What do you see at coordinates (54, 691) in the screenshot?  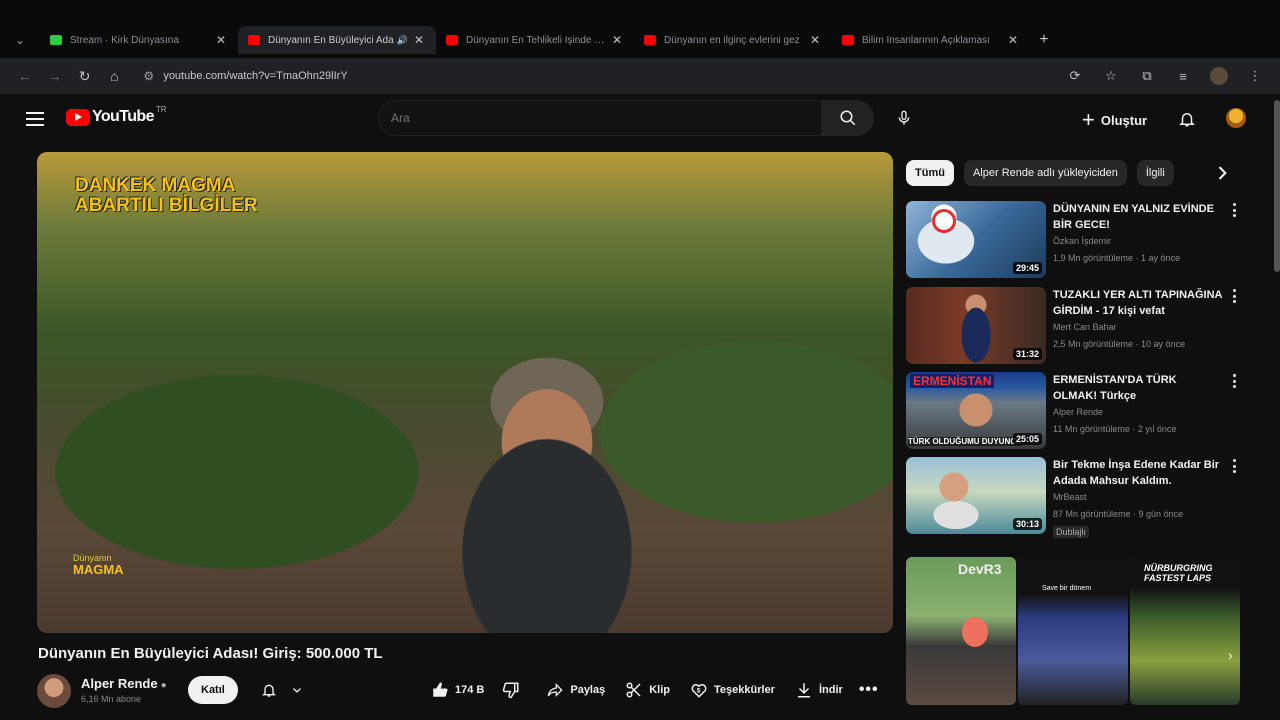 I see `channel-avatar` at bounding box center [54, 691].